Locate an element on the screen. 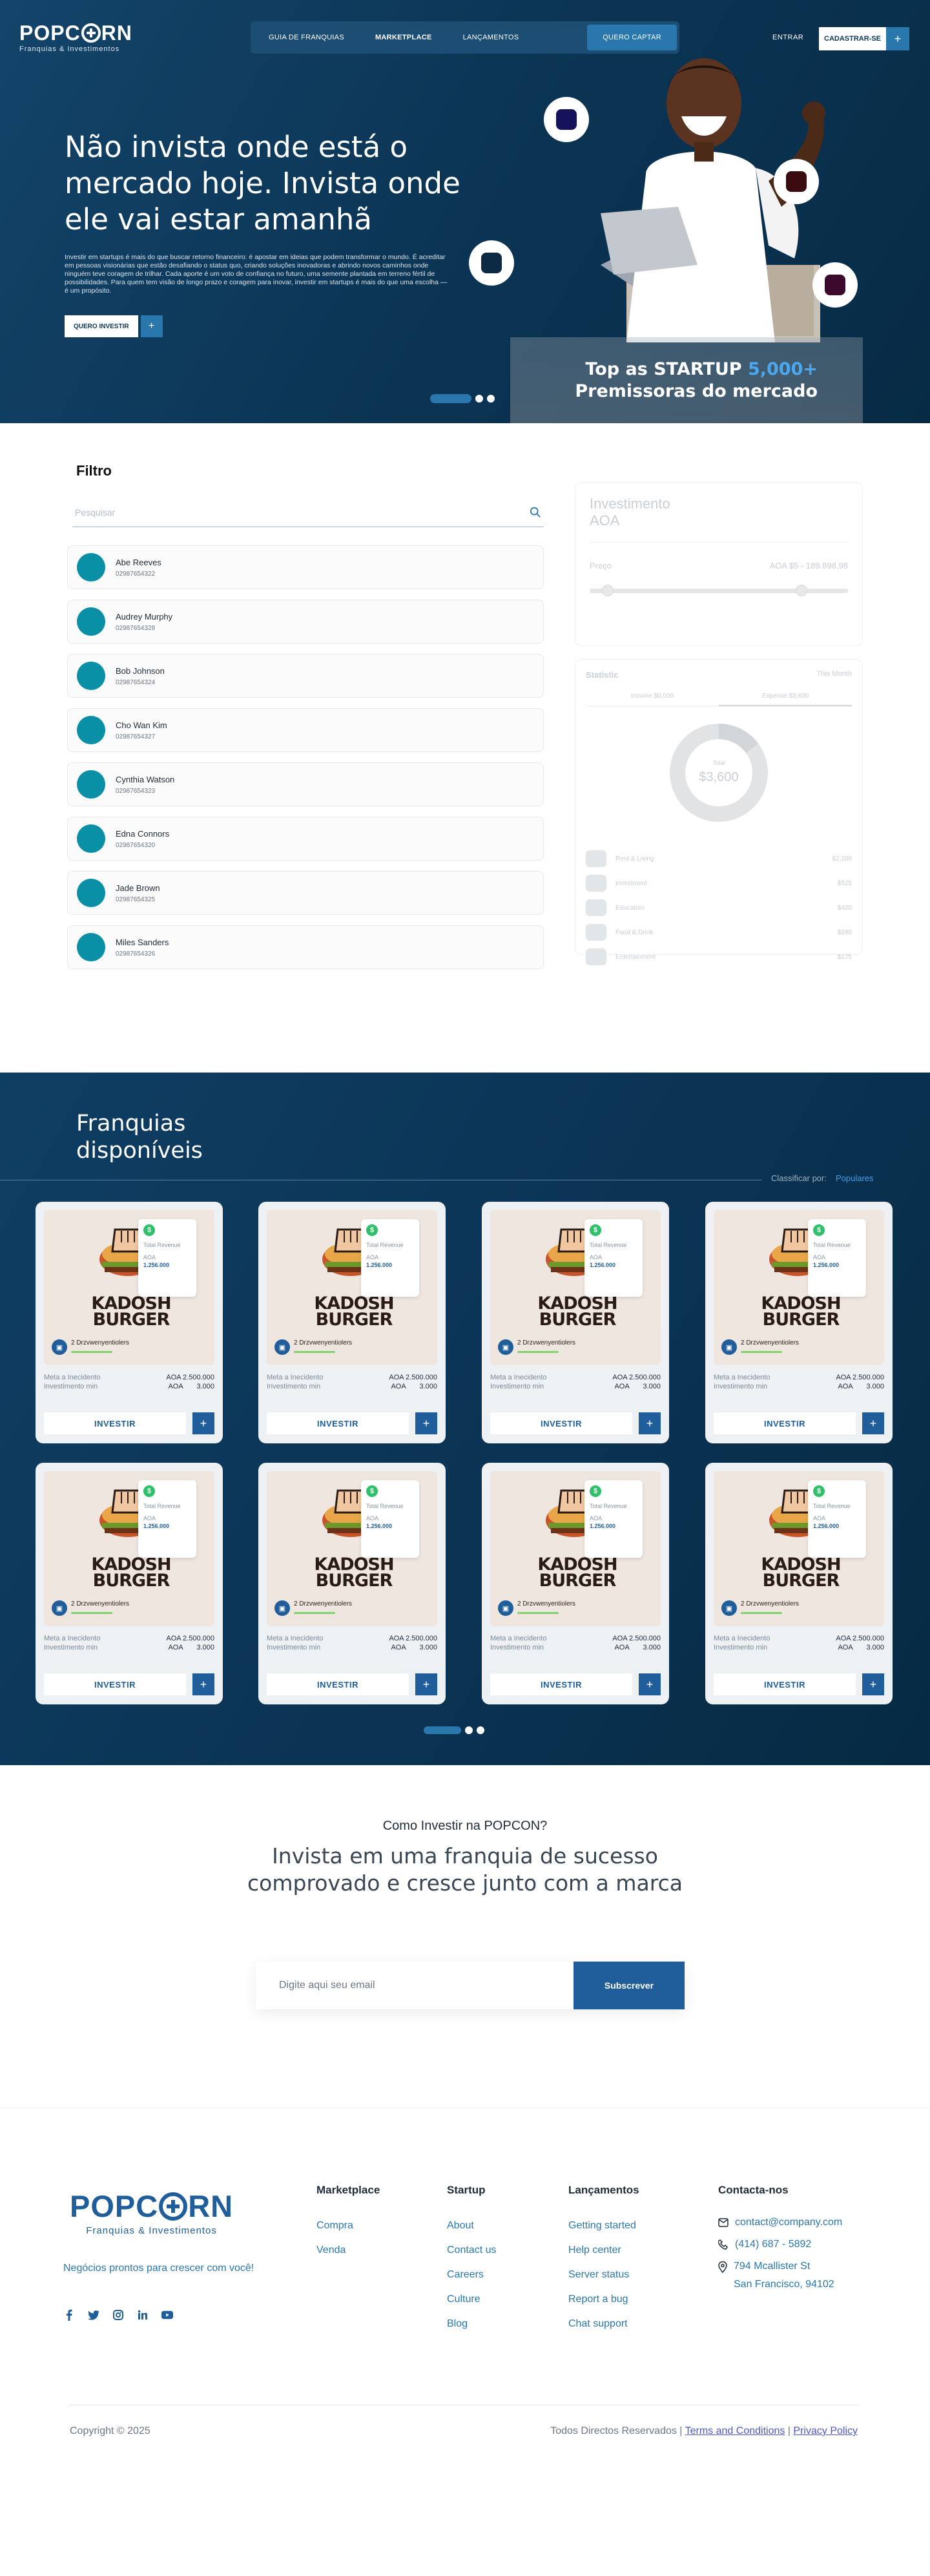 The width and height of the screenshot is (930, 2576). nav-lancamentos: LANÇAMENTOS is located at coordinates (491, 37).